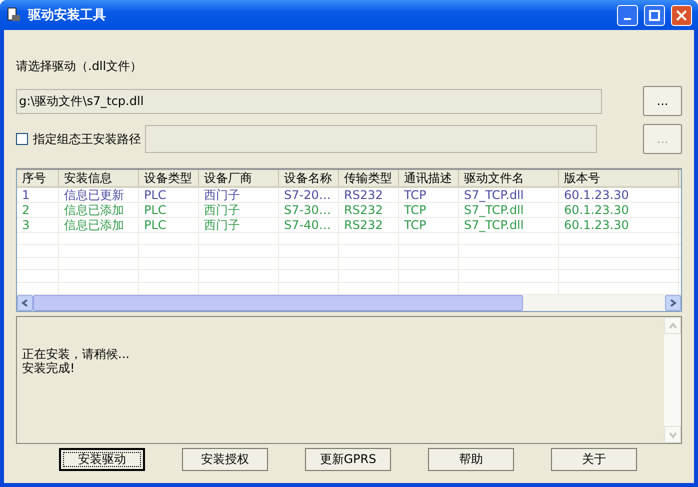 The image size is (698, 487). Describe the element at coordinates (38, 225) in the screenshot. I see `table-cell: 3` at that location.